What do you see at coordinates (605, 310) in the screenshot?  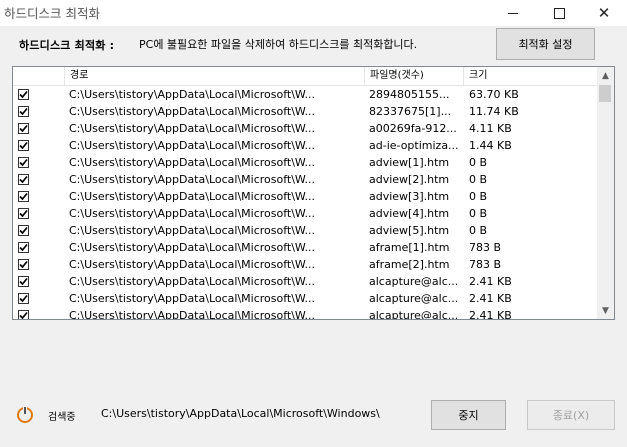 I see `scroll-down-arrow-icon: ▼` at bounding box center [605, 310].